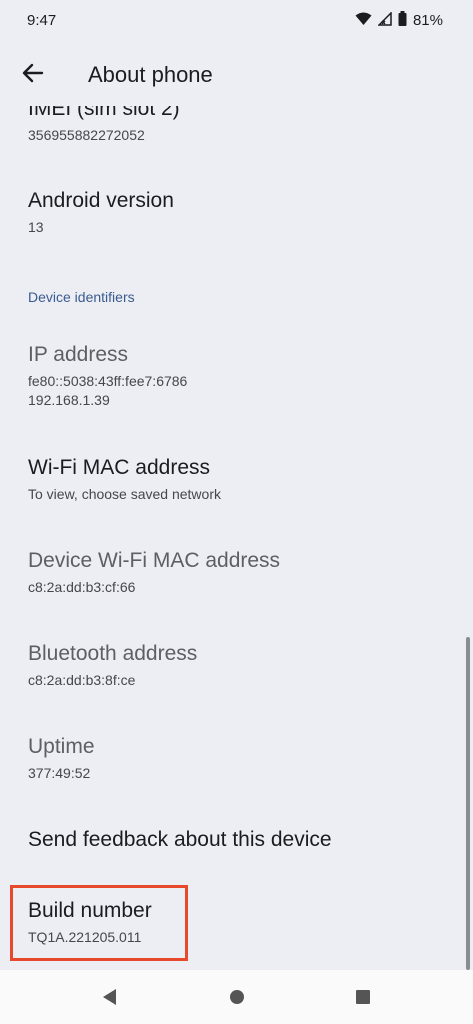 This screenshot has height=1024, width=473. Describe the element at coordinates (363, 1001) in the screenshot. I see `nav-recents-icon` at that location.